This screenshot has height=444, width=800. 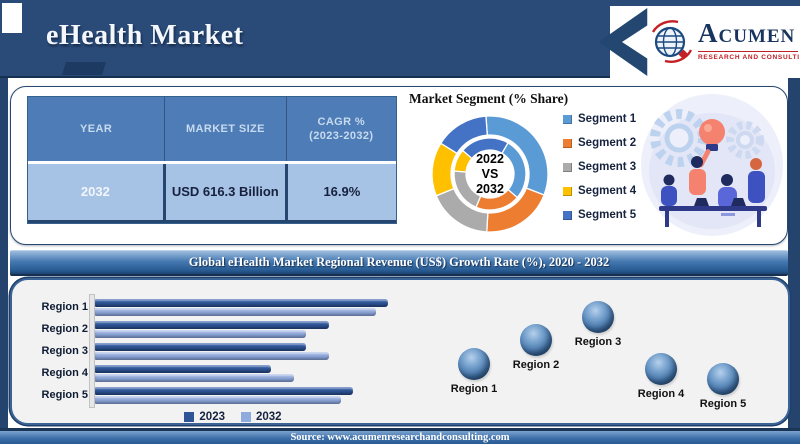 I want to click on legend-label: Segment 5, so click(x=607, y=215).